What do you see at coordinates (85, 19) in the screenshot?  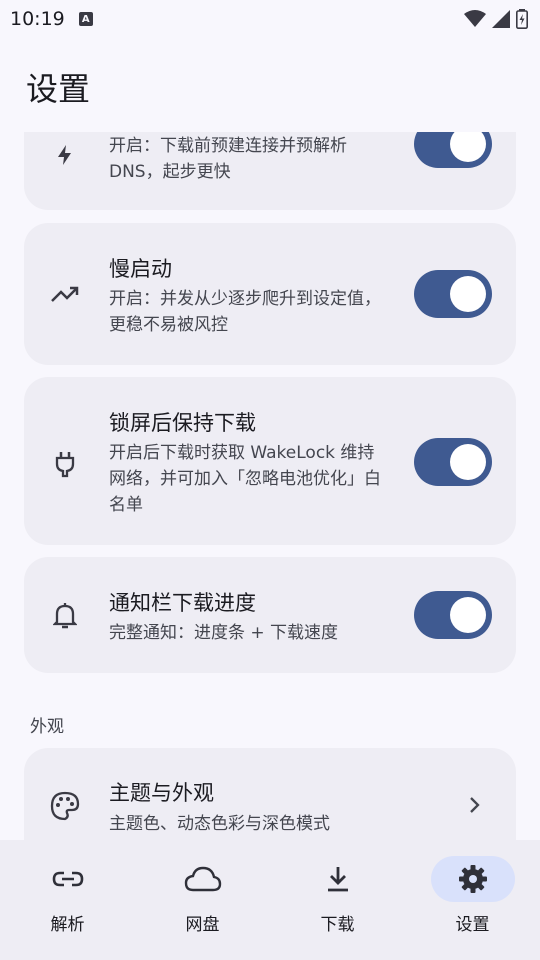 I see `notification-a-icon: A` at bounding box center [85, 19].